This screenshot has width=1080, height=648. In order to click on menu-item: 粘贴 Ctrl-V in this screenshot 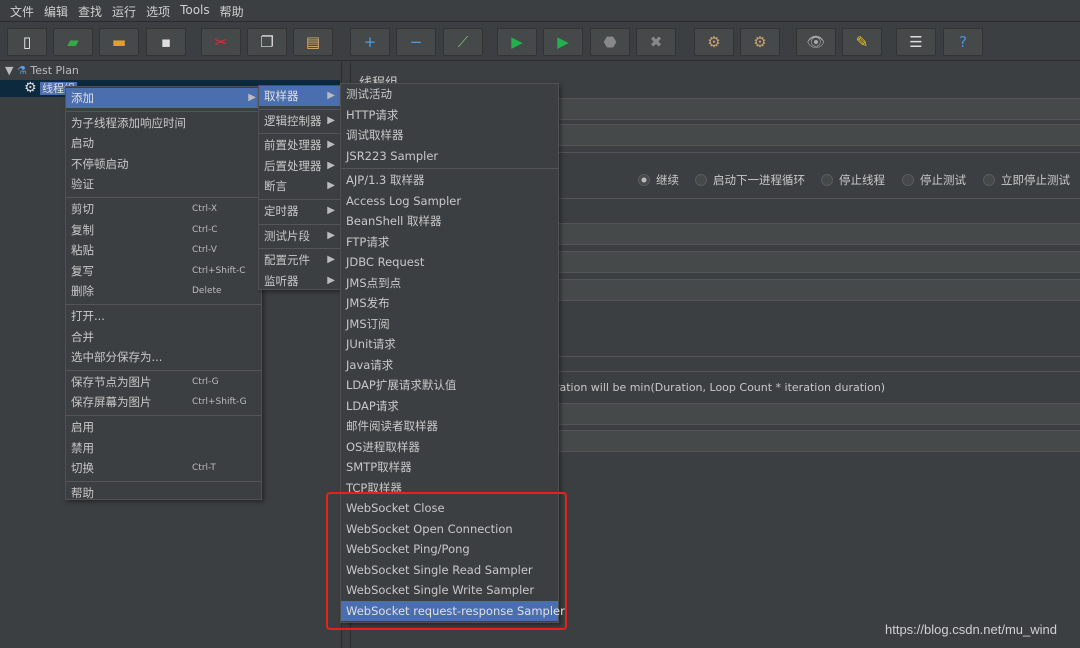, I will do `click(163, 250)`.